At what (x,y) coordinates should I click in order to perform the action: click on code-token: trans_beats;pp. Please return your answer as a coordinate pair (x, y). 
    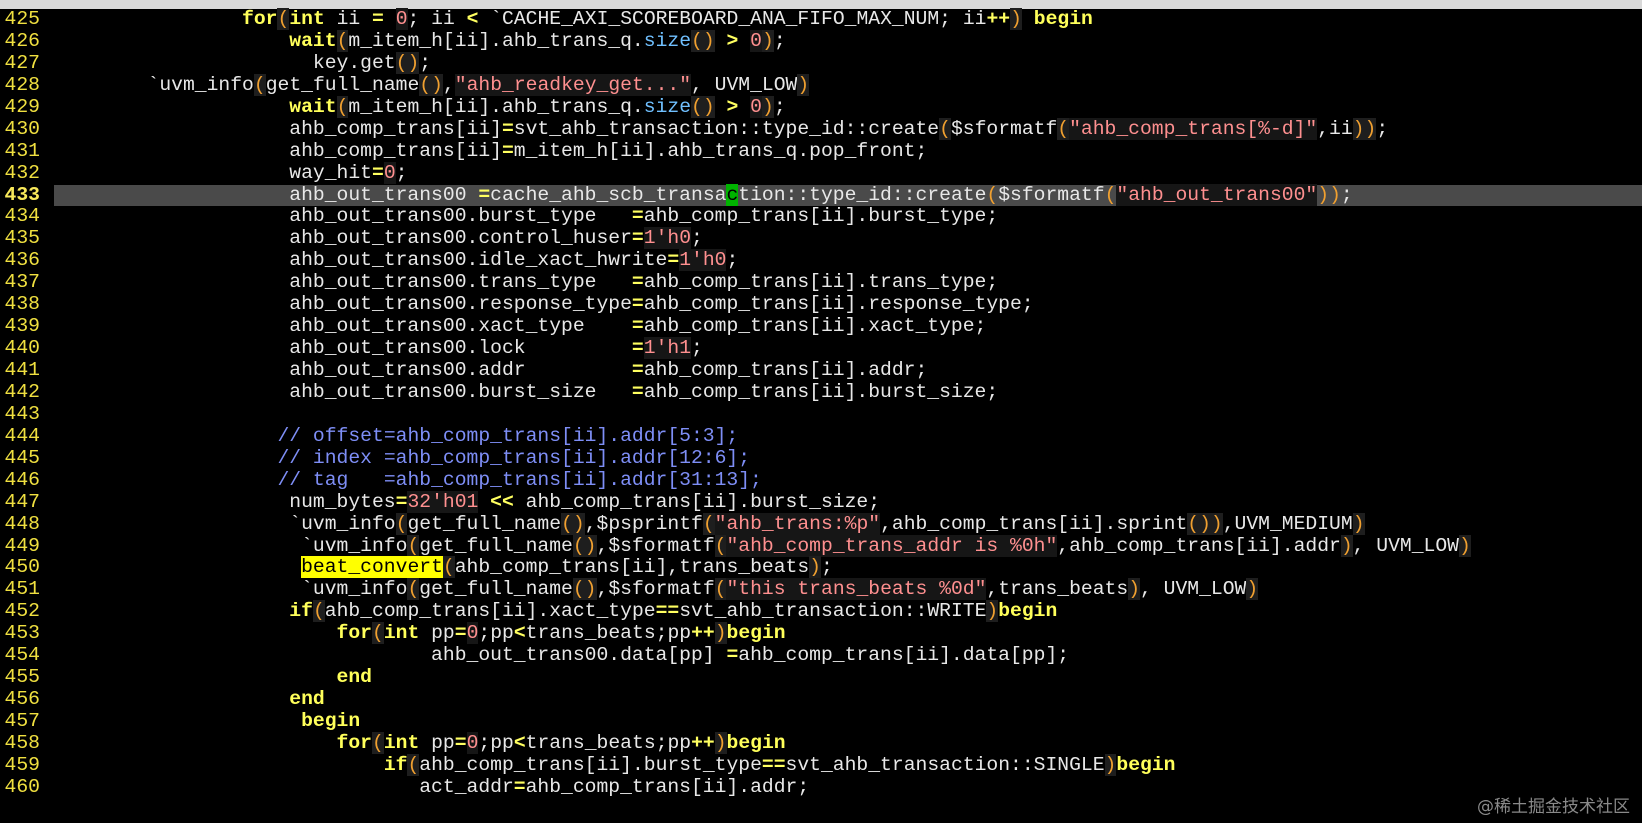
    Looking at the image, I should click on (608, 742).